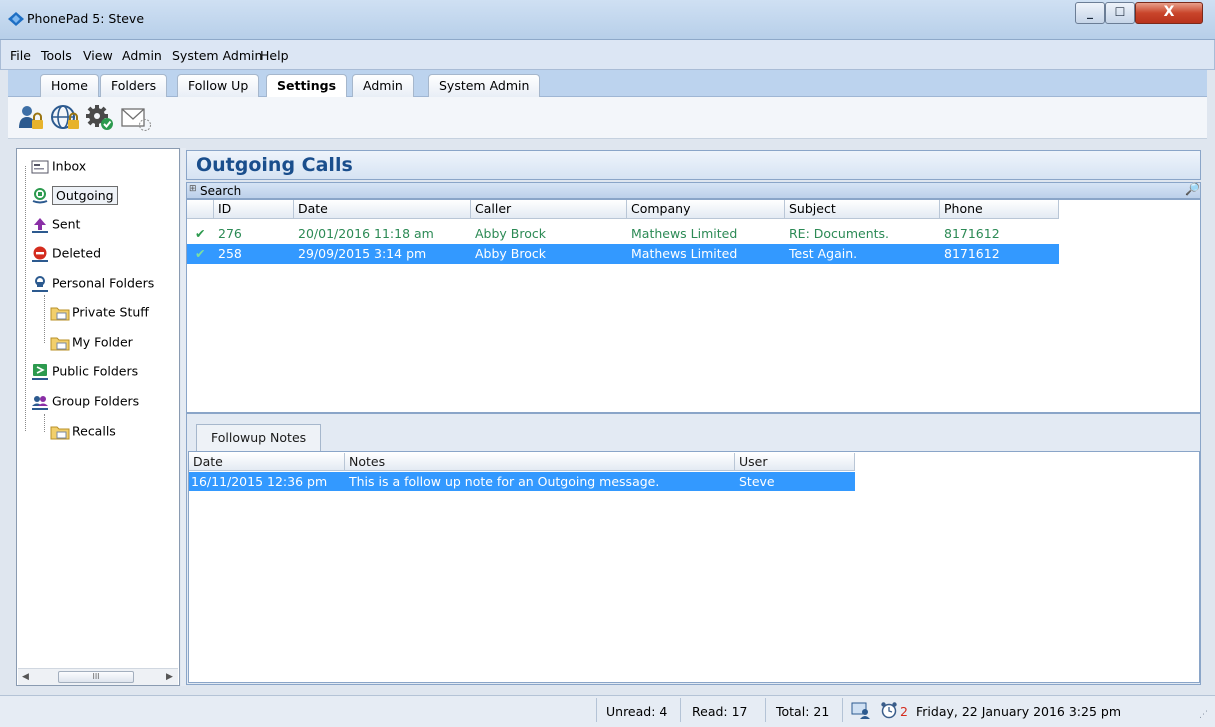  I want to click on sidebar-item-recalls: Recalls, so click(83, 431).